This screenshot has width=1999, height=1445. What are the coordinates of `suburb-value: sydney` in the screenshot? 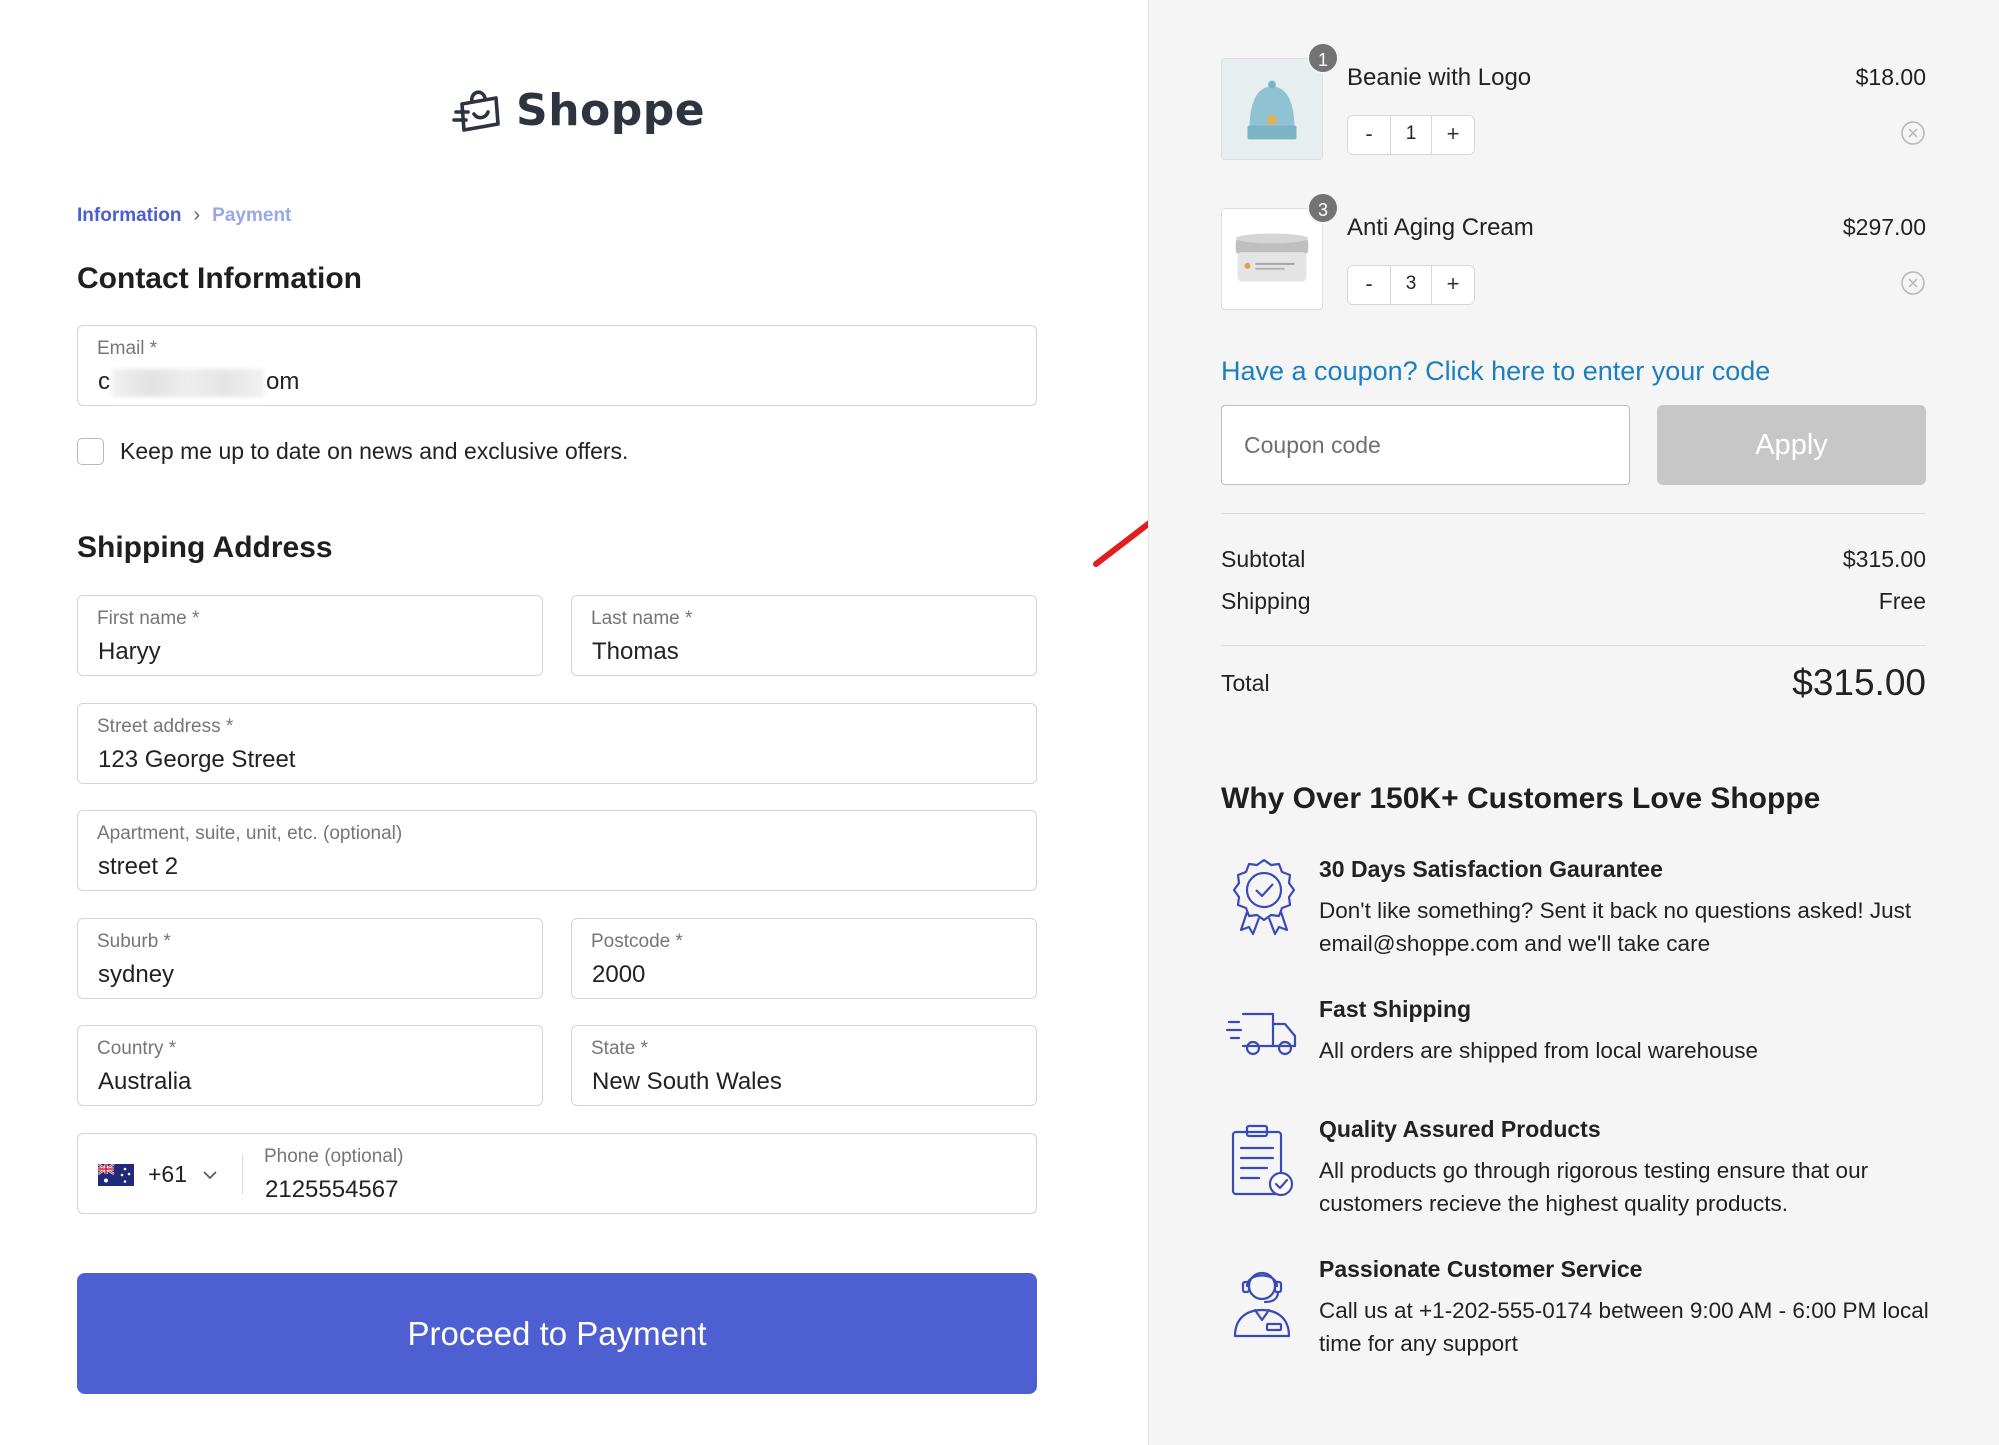 It's located at (136, 974).